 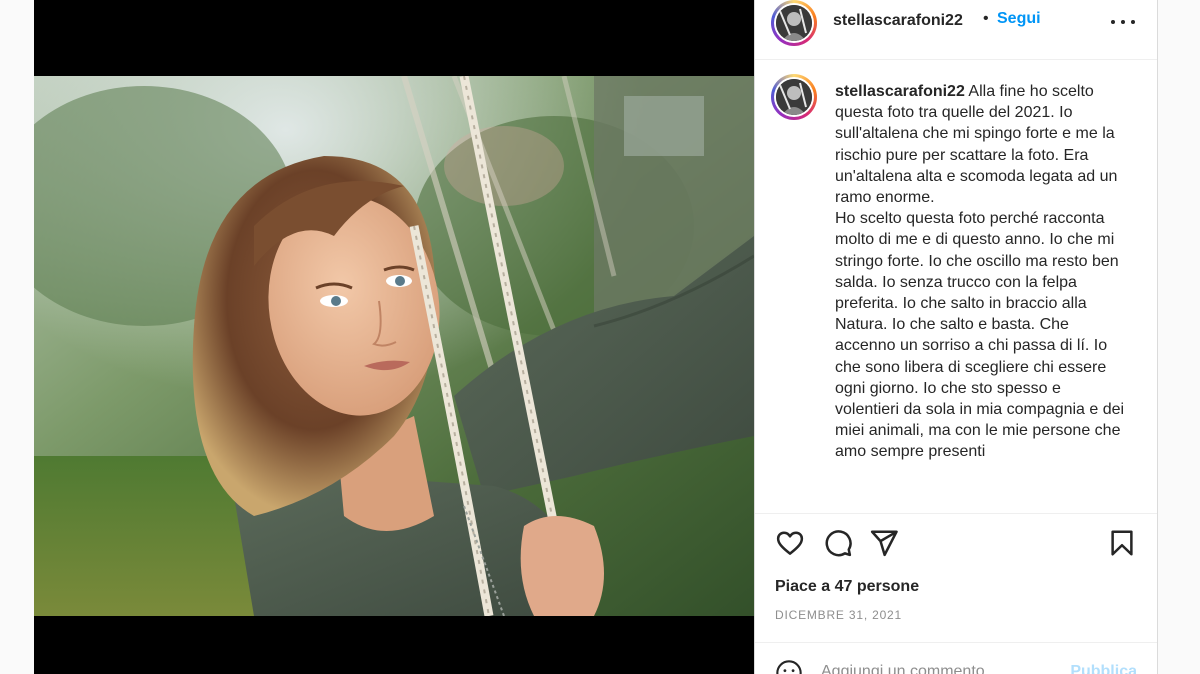 What do you see at coordinates (1019, 19) in the screenshot?
I see `follow-button: Segui` at bounding box center [1019, 19].